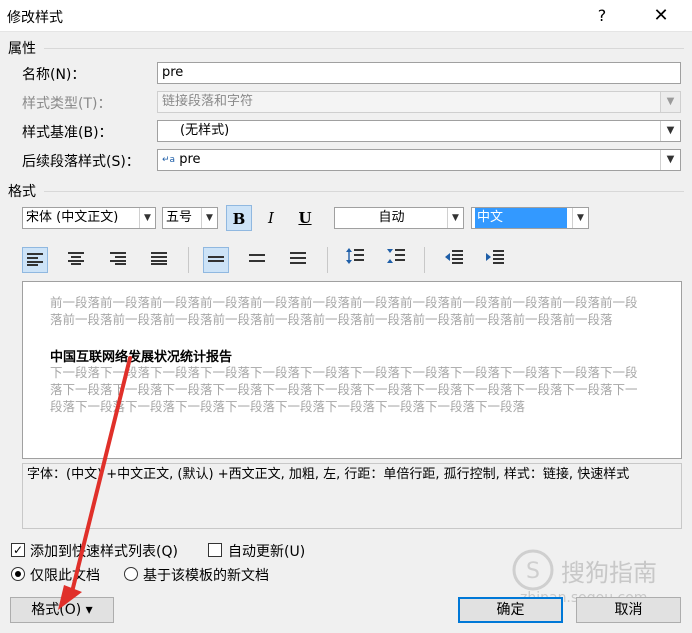 Image resolution: width=692 pixels, height=633 pixels. What do you see at coordinates (609, 573) in the screenshot?
I see `watermark-brand: 搜狗指南` at bounding box center [609, 573].